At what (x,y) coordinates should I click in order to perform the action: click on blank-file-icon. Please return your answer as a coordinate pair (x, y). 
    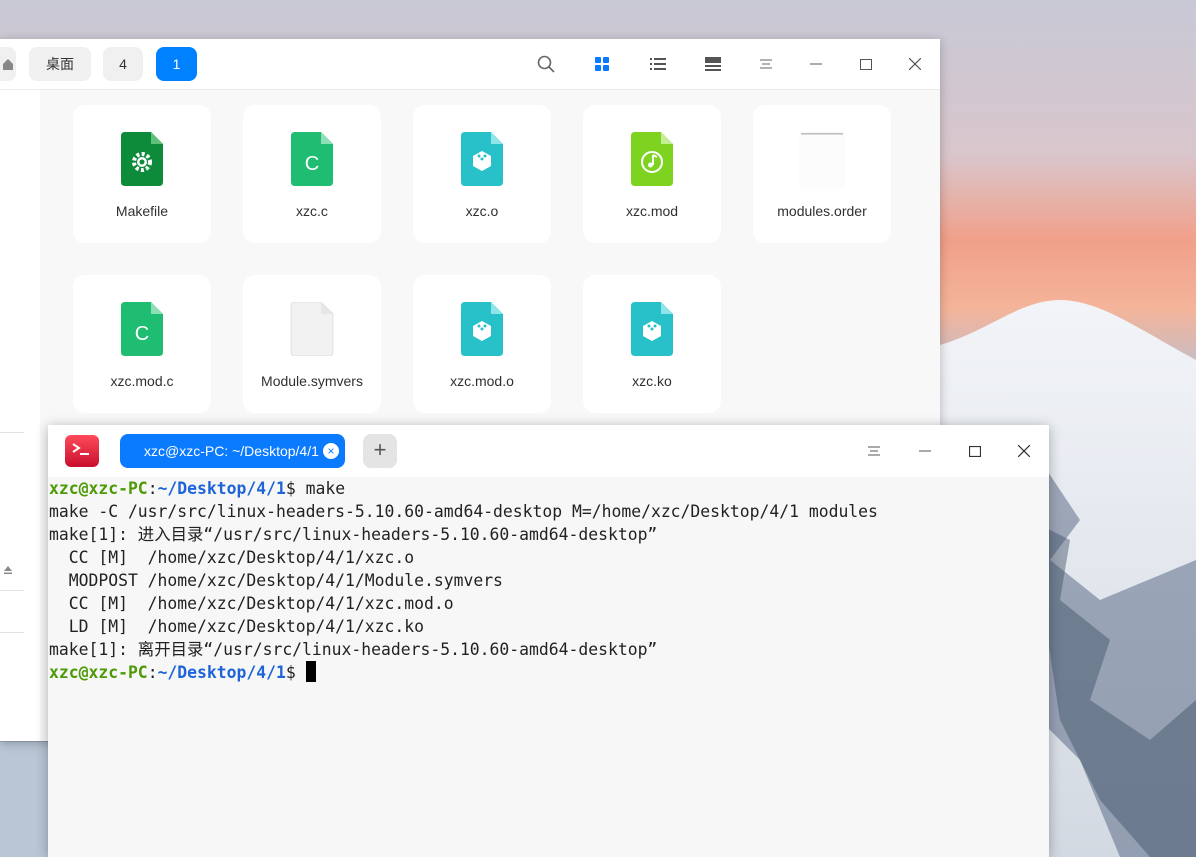
    Looking at the image, I should click on (312, 329).